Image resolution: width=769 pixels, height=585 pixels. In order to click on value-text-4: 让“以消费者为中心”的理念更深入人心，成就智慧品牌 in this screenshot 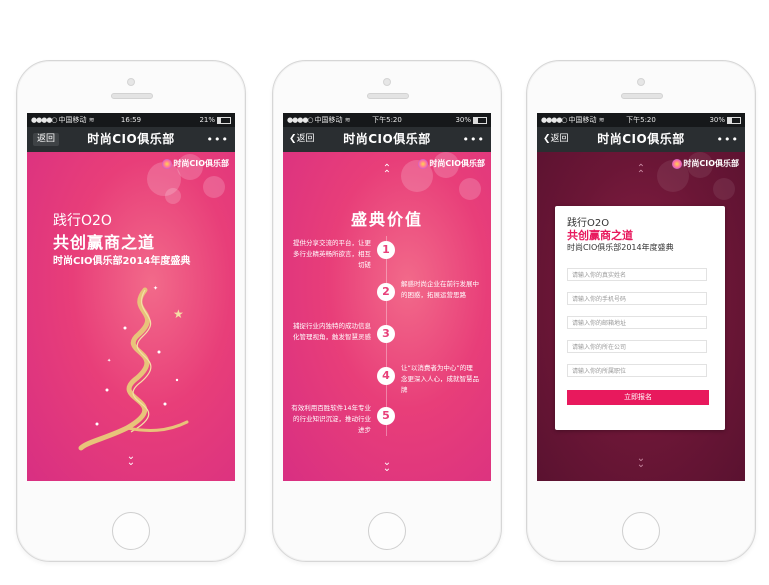, I will do `click(440, 379)`.